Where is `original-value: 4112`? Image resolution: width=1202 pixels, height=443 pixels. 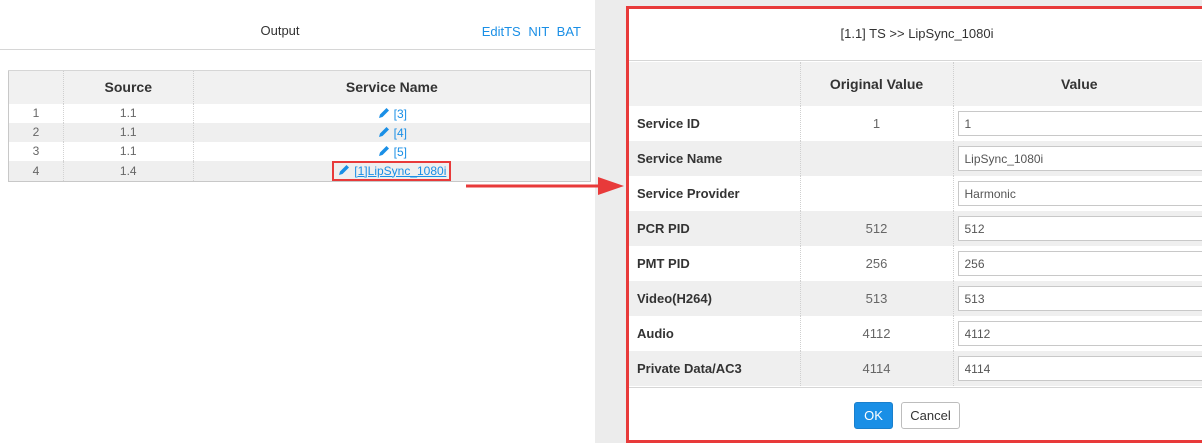
original-value: 4112 is located at coordinates (876, 333).